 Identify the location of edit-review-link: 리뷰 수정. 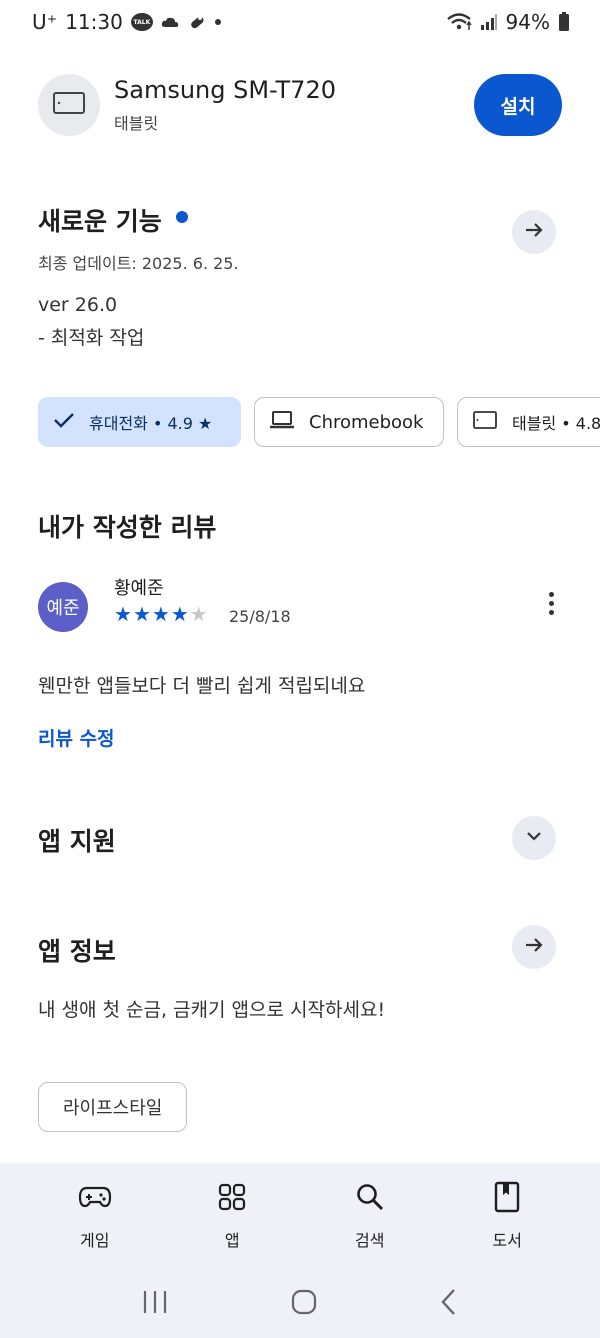
(76, 739).